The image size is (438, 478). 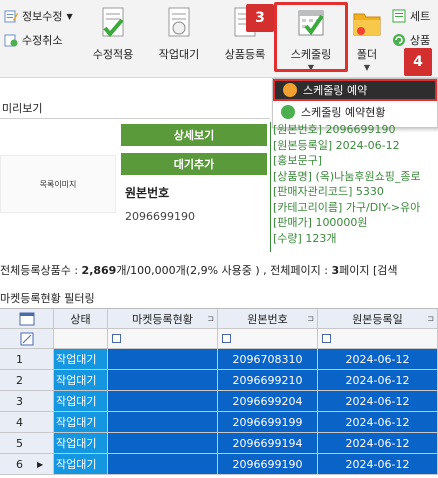 What do you see at coordinates (418, 62) in the screenshot?
I see `step-badge-4: 4` at bounding box center [418, 62].